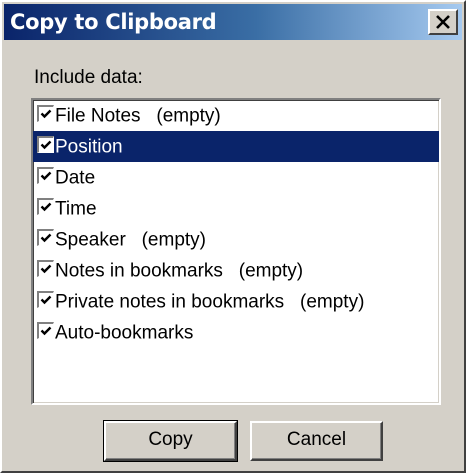 The height and width of the screenshot is (473, 466). Describe the element at coordinates (76, 209) in the screenshot. I see `list-item-label: Time` at that location.